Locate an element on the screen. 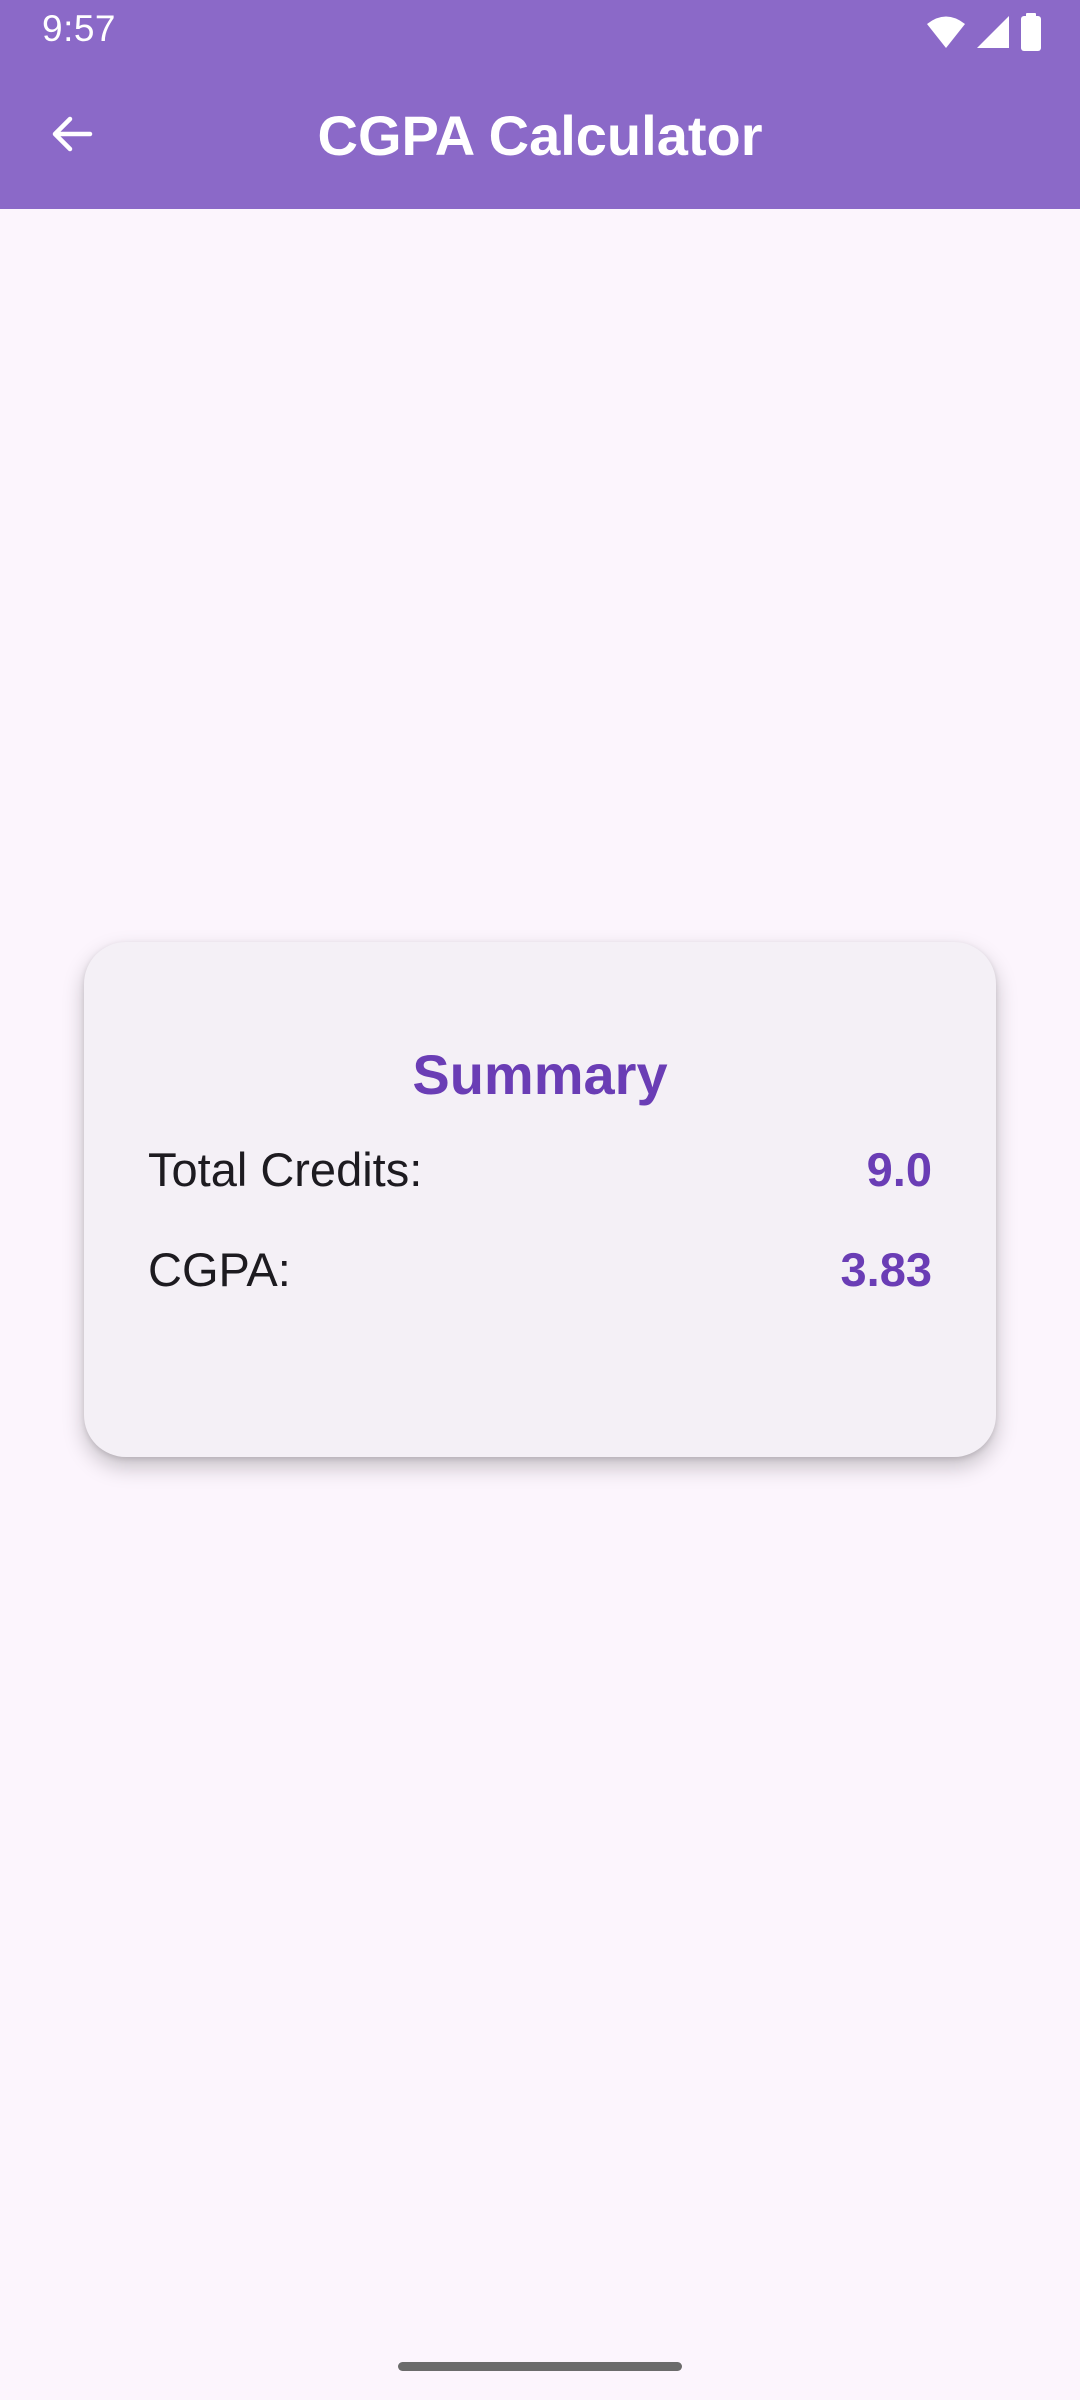  status-time: 9:57 is located at coordinates (79, 28).